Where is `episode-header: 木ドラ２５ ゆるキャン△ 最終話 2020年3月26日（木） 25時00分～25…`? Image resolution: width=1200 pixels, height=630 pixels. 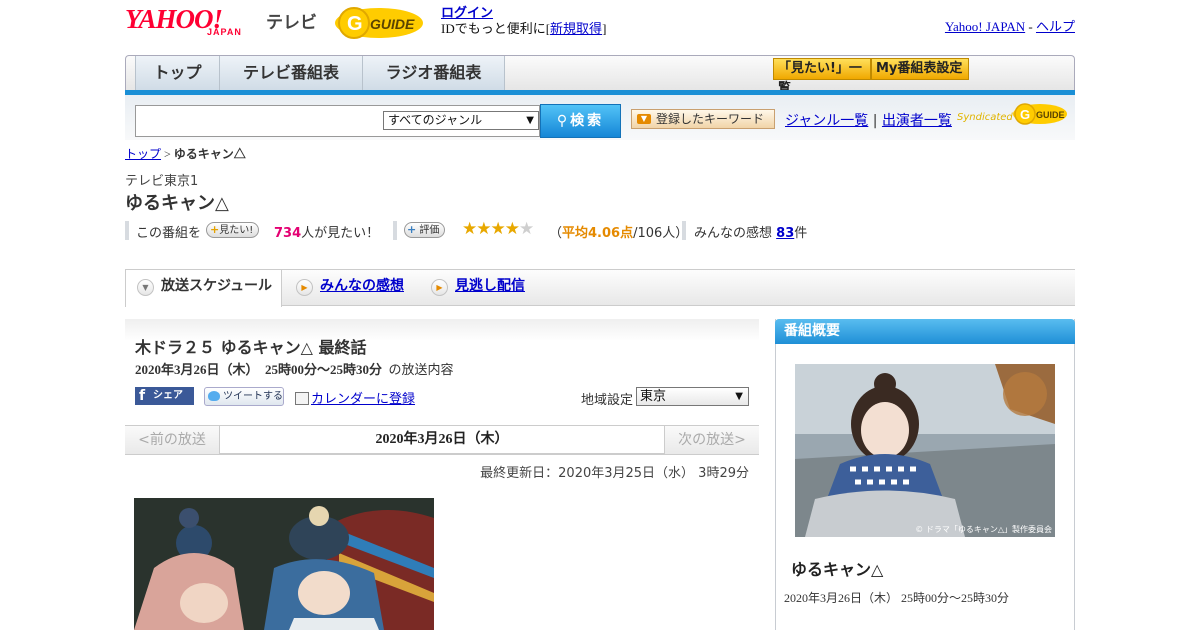
episode-header: 木ドラ２５ ゆるキャン△ 最終話 2020年3月26日（木） 25時00分～25… is located at coordinates (442, 365).